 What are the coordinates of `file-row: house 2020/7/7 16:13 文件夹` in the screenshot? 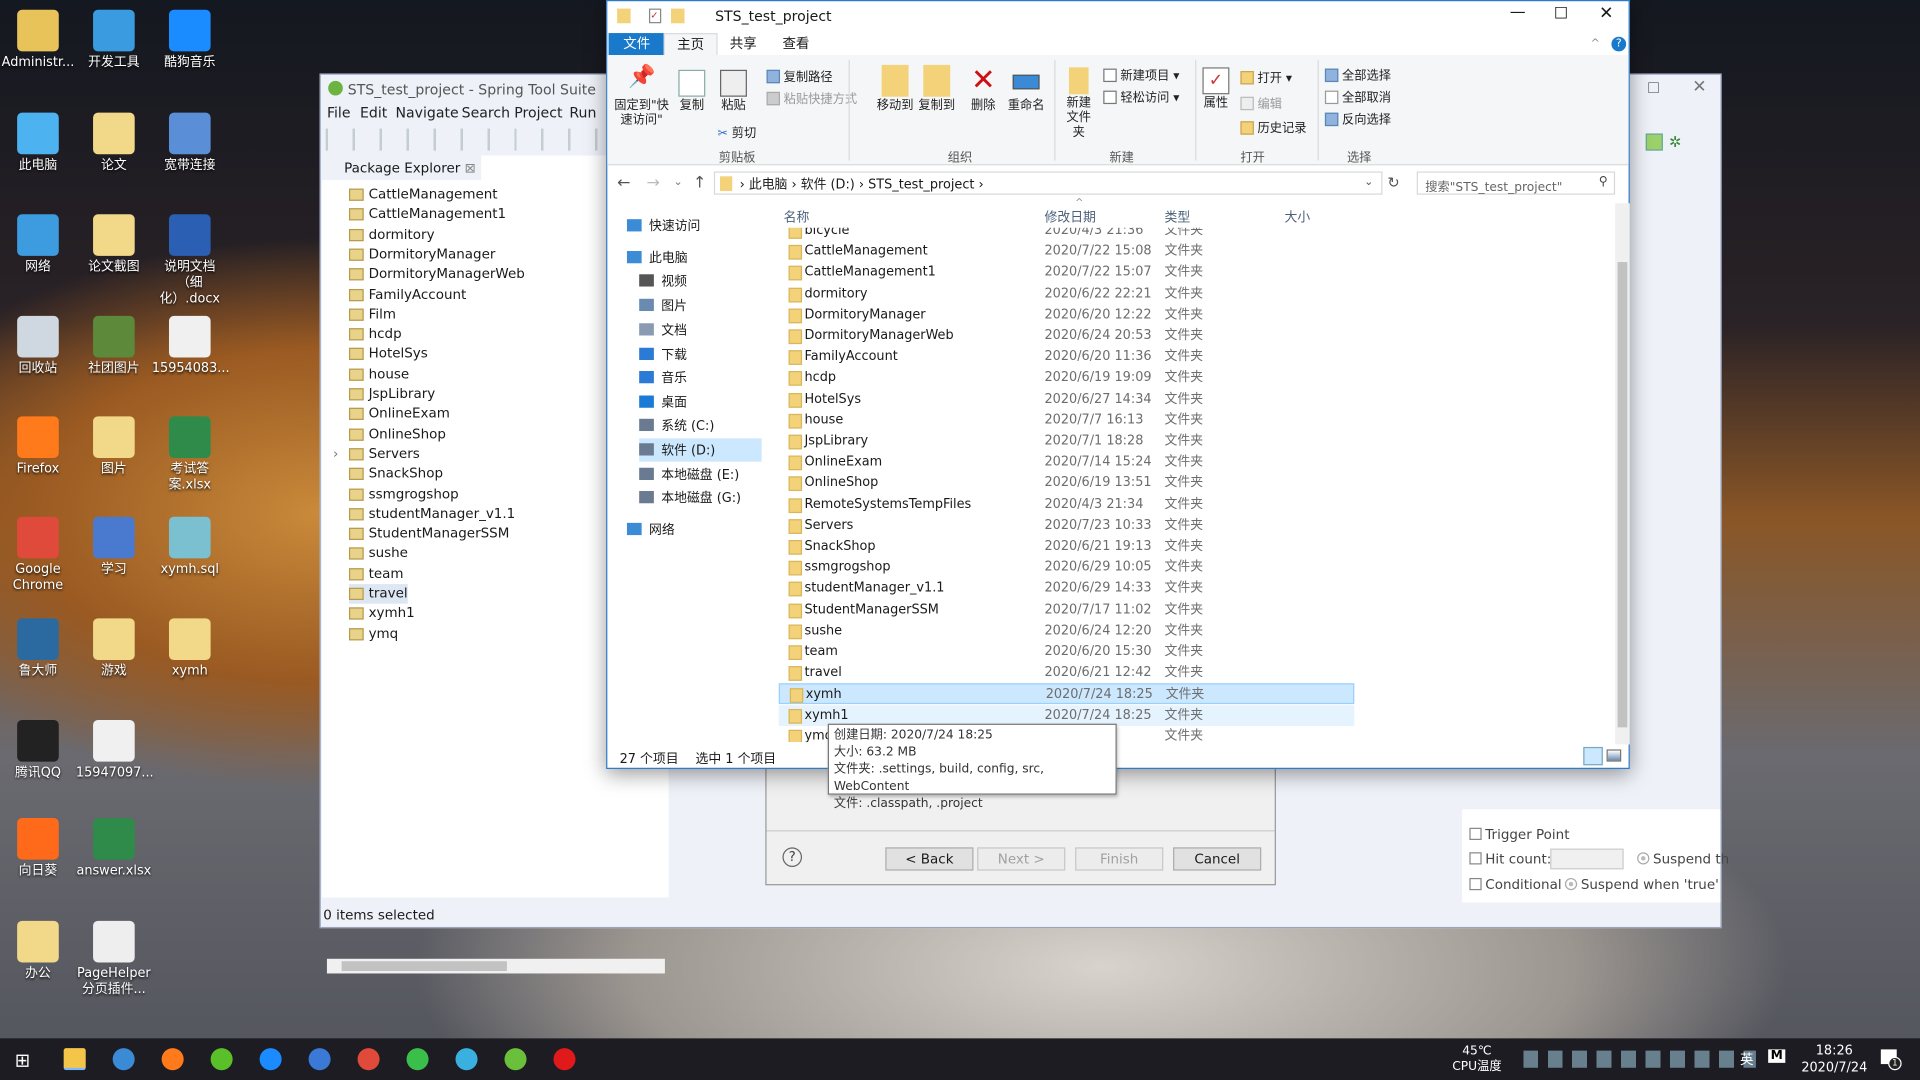 It's located at (1067, 420).